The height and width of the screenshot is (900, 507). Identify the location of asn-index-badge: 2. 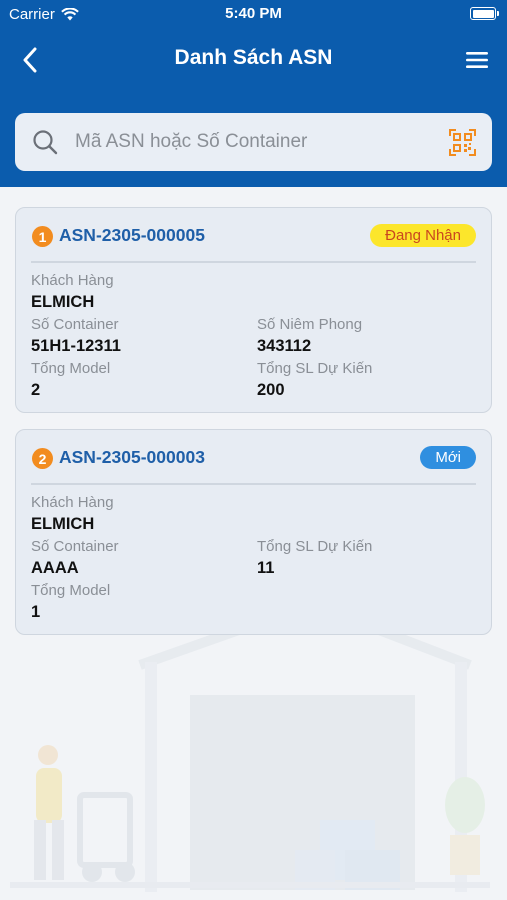
(42, 458).